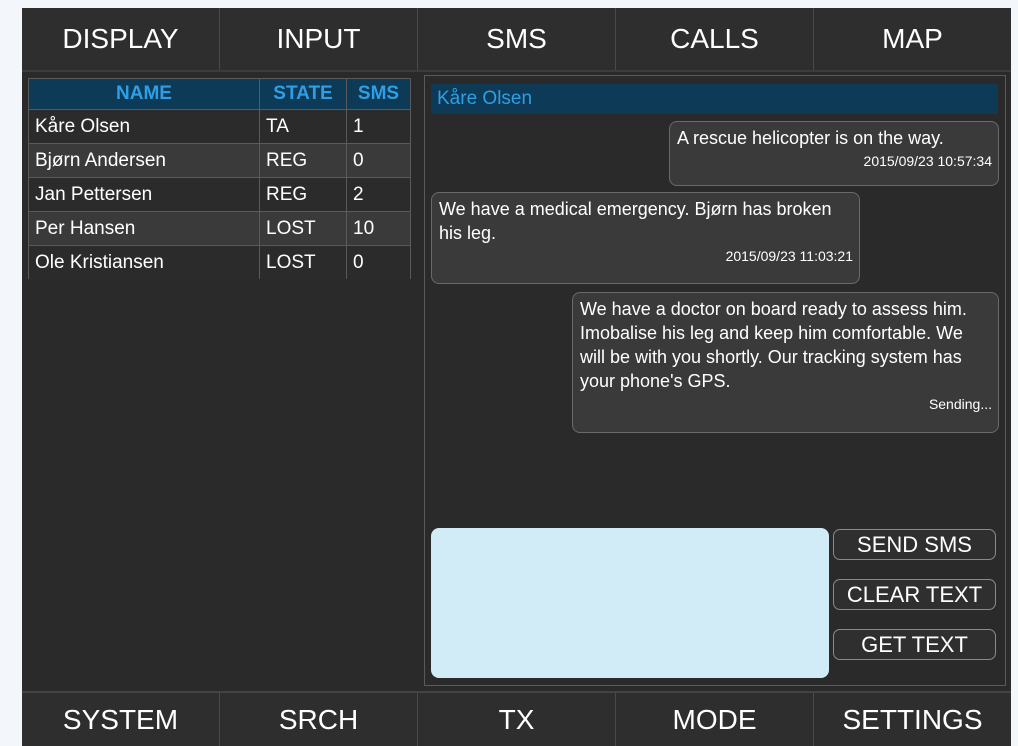  I want to click on table-row: Ole Kristiansen LOST 0, so click(219, 262).